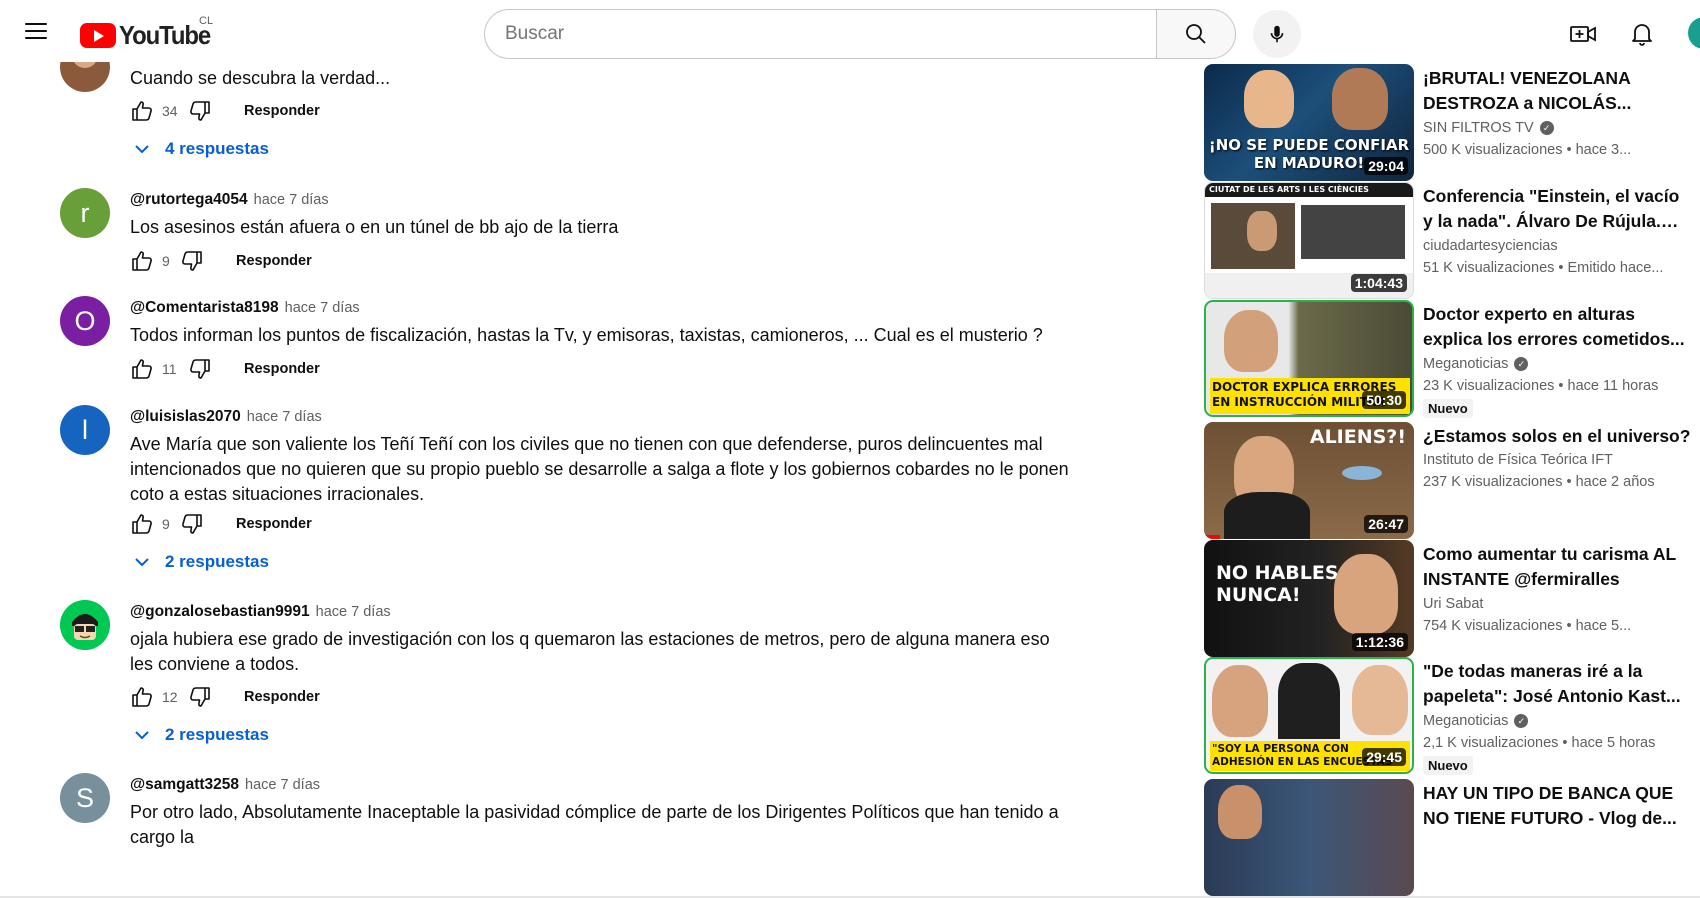  I want to click on avatar: S, so click(85, 798).